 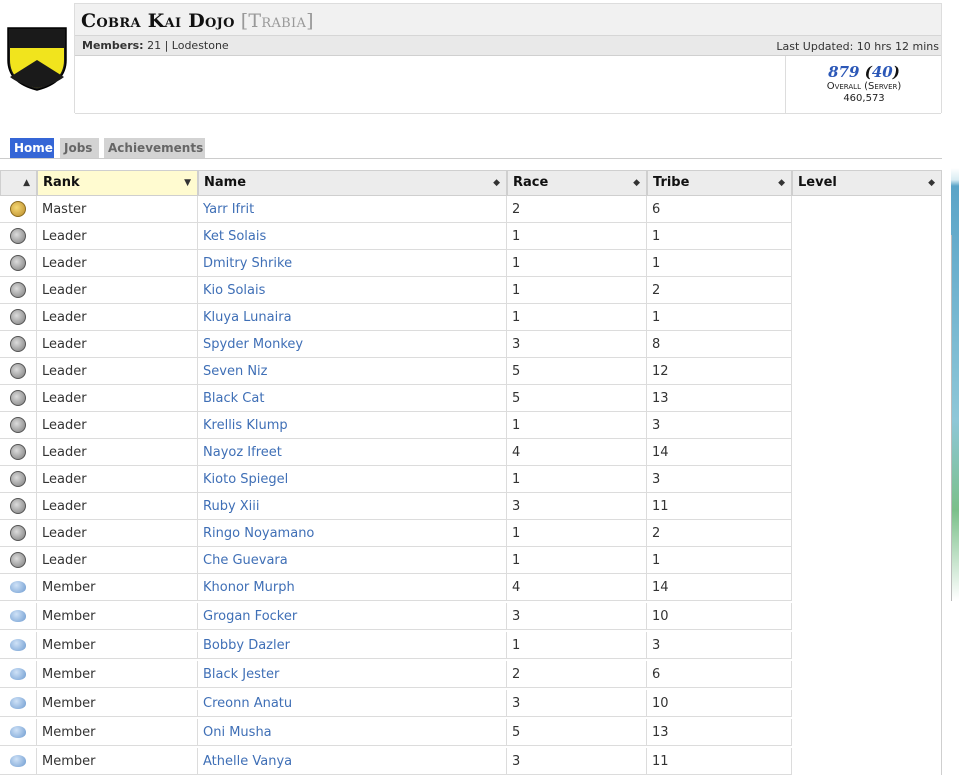 I want to click on linkshell-crest-icon, so click(x=37, y=59).